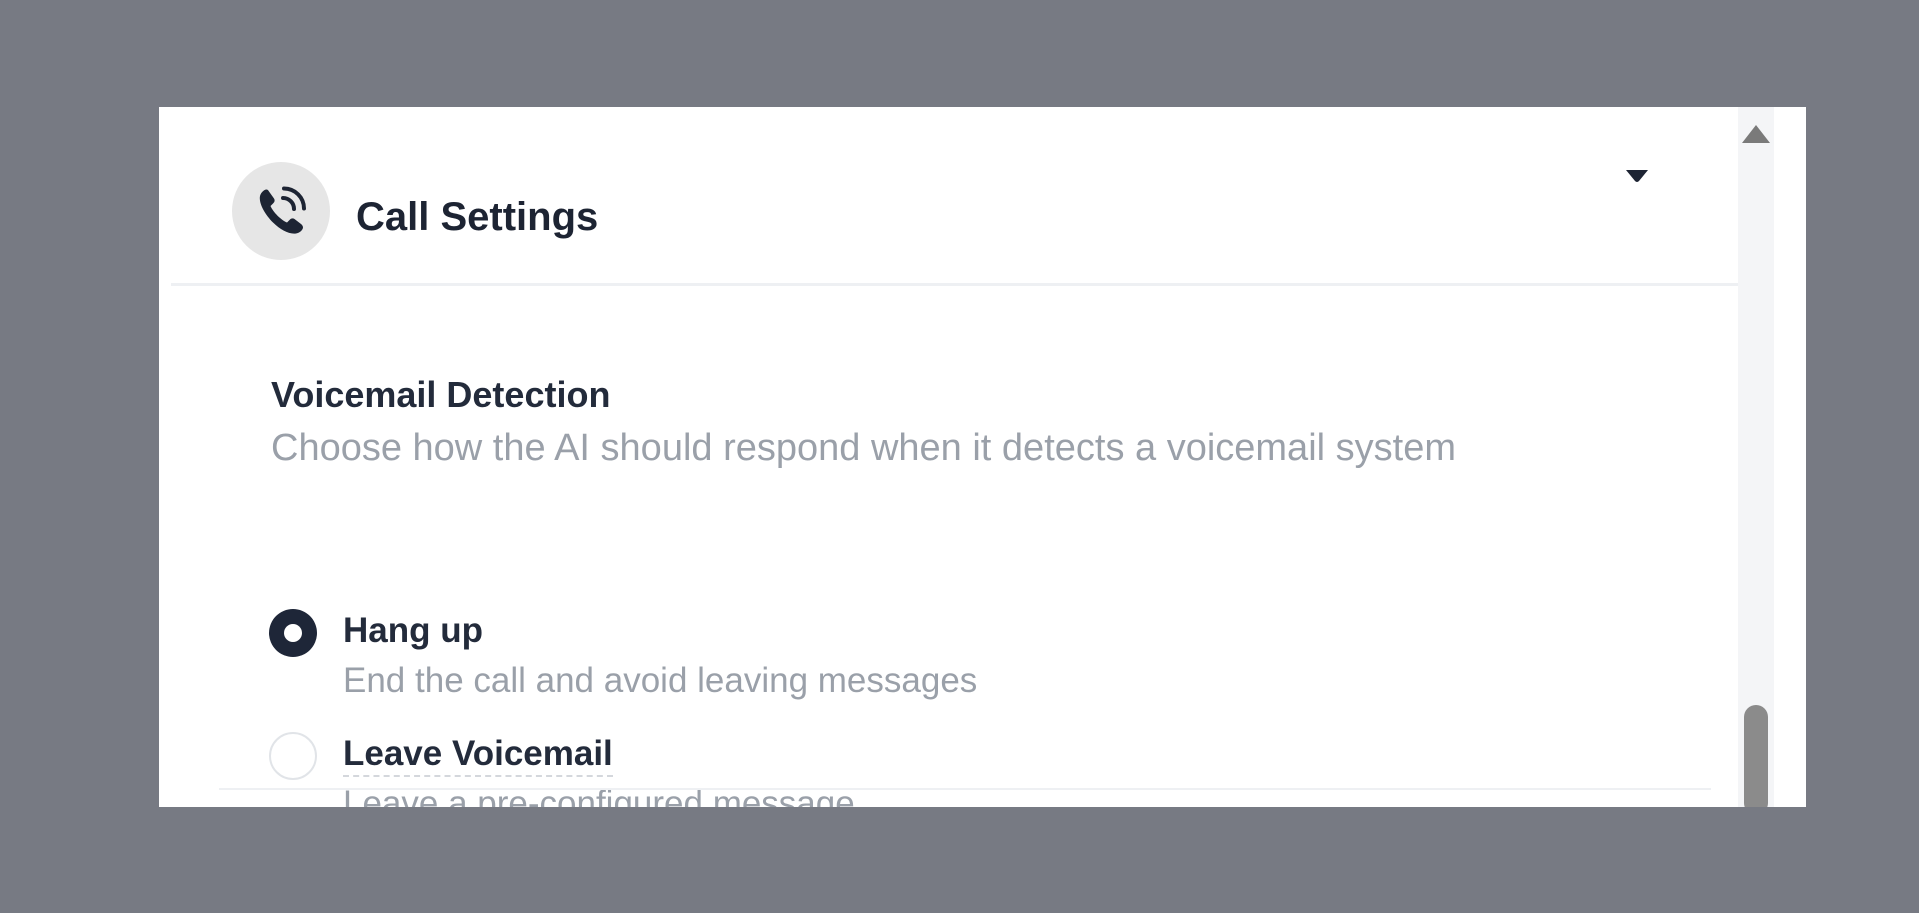 This screenshot has height=913, width=1919. What do you see at coordinates (281, 211) in the screenshot?
I see `phone-call-icon` at bounding box center [281, 211].